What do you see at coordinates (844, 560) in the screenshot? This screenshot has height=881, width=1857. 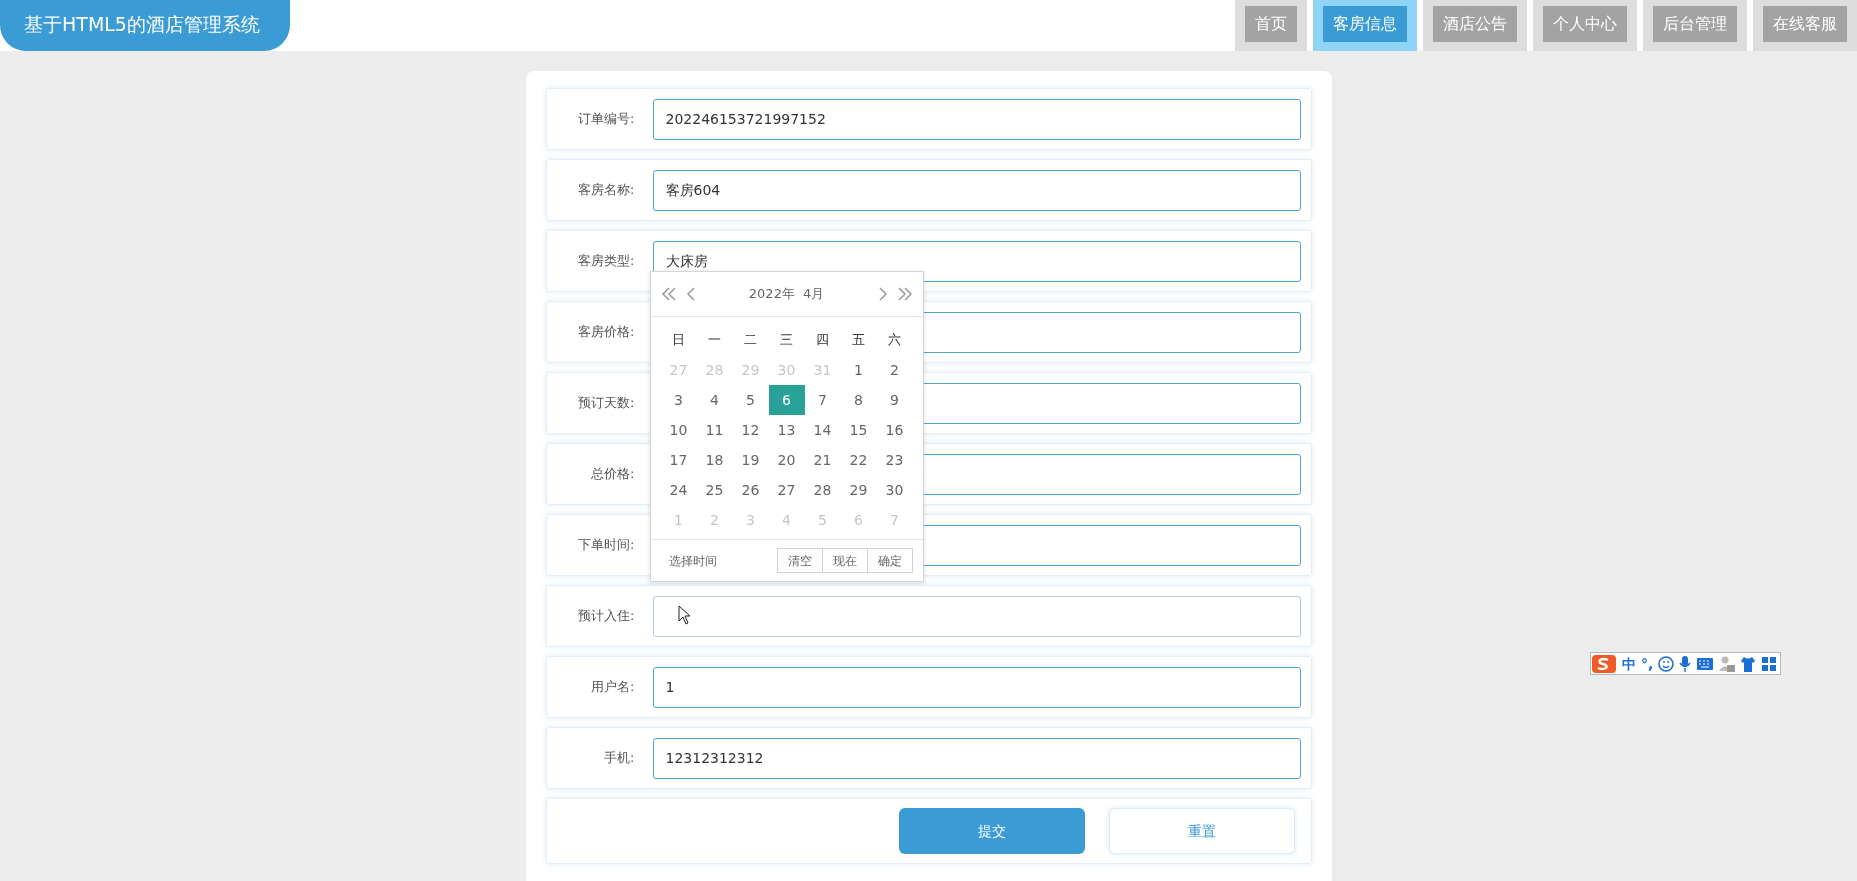 I see `picker-button: 现在` at bounding box center [844, 560].